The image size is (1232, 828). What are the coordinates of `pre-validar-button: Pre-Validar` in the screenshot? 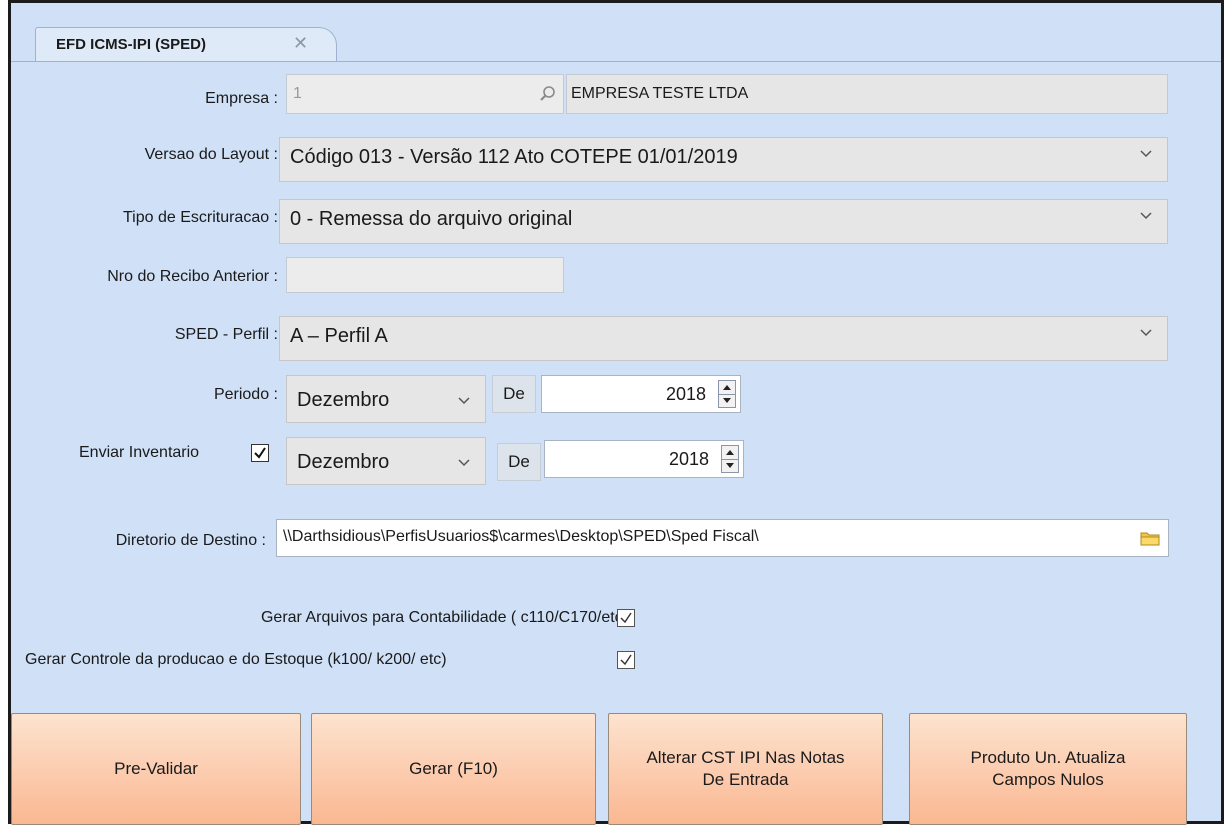 It's located at (156, 769).